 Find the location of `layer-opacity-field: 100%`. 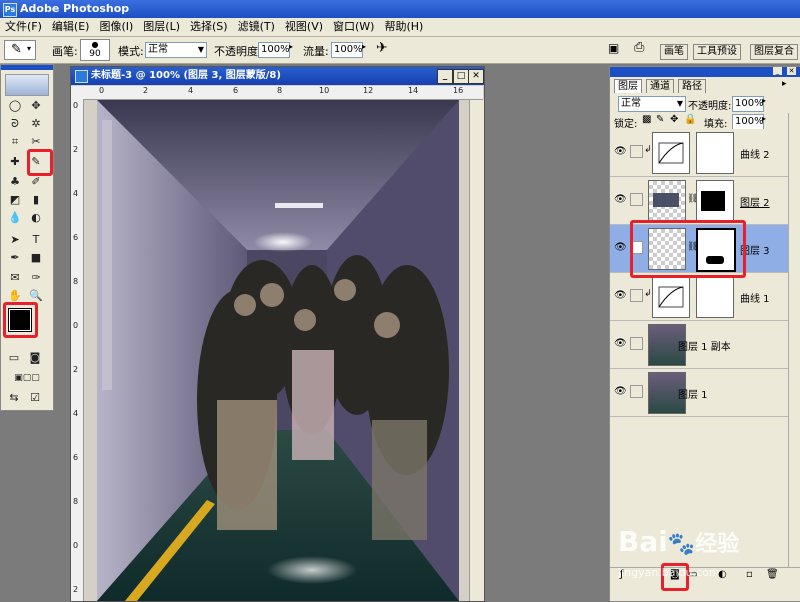

layer-opacity-field: 100% is located at coordinates (748, 104).